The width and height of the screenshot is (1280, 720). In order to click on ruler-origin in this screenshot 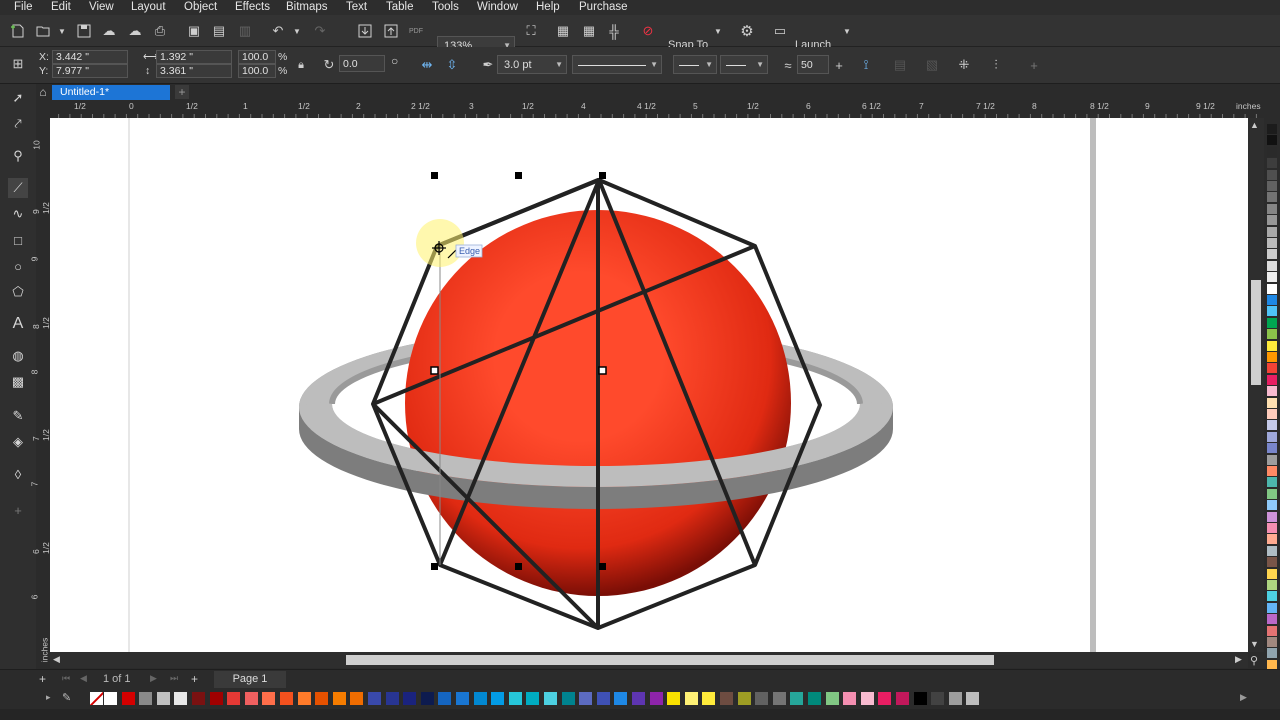, I will do `click(43, 109)`.